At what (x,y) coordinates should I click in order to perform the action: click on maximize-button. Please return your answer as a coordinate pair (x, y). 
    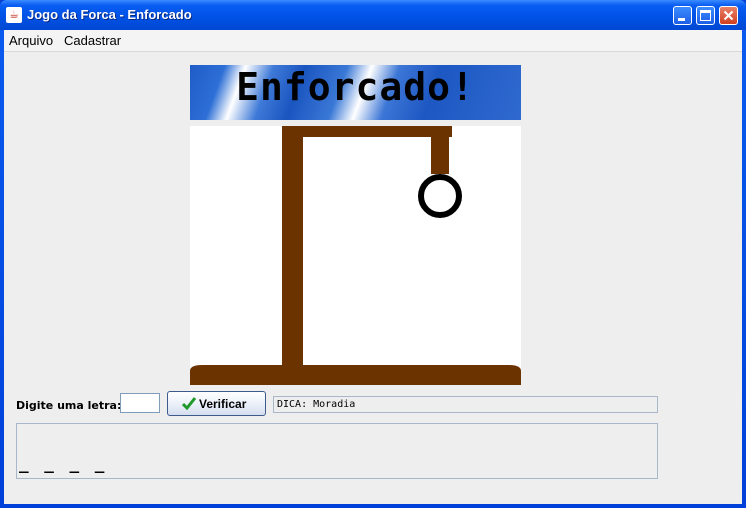
    Looking at the image, I should click on (705, 15).